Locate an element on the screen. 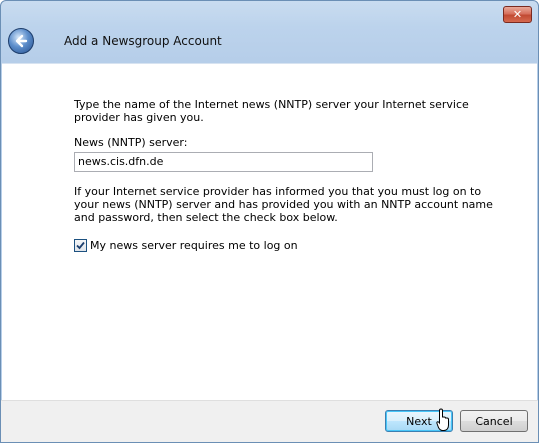 The image size is (539, 443). server-input: news.cis.dfn.de is located at coordinates (223, 162).